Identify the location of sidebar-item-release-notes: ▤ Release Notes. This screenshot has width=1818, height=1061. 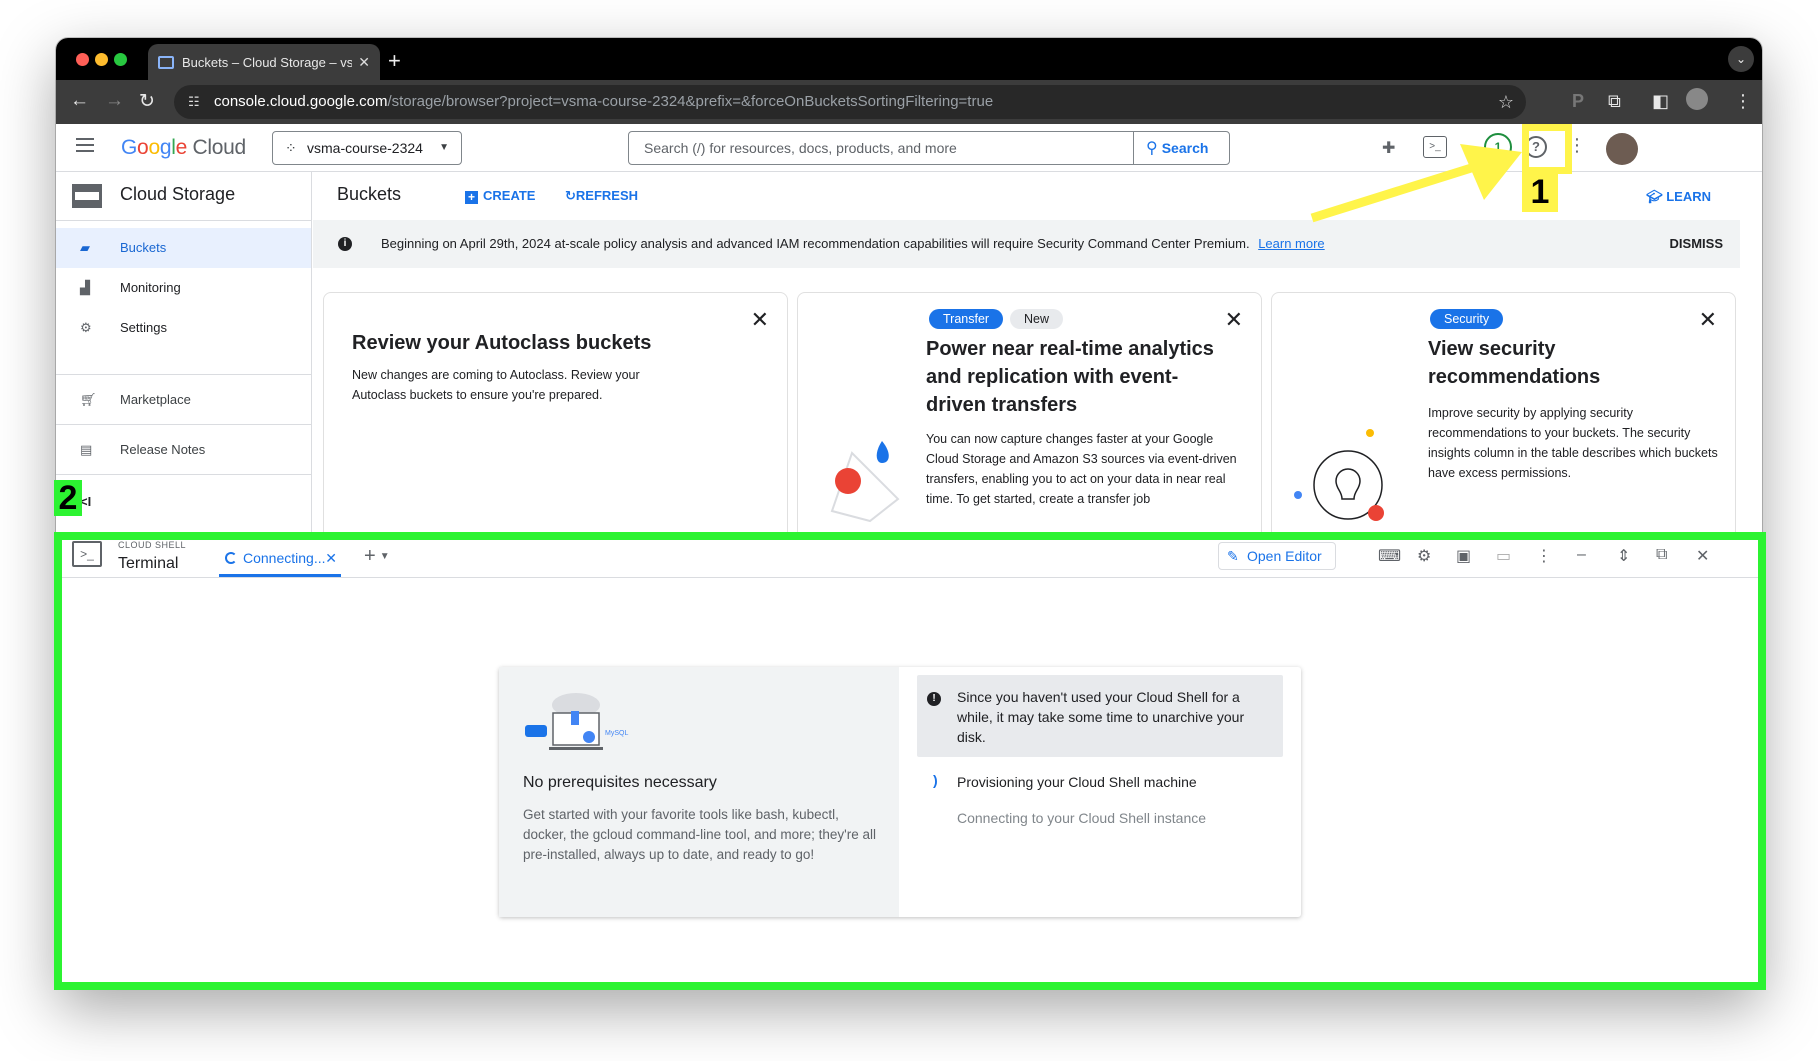
(183, 450).